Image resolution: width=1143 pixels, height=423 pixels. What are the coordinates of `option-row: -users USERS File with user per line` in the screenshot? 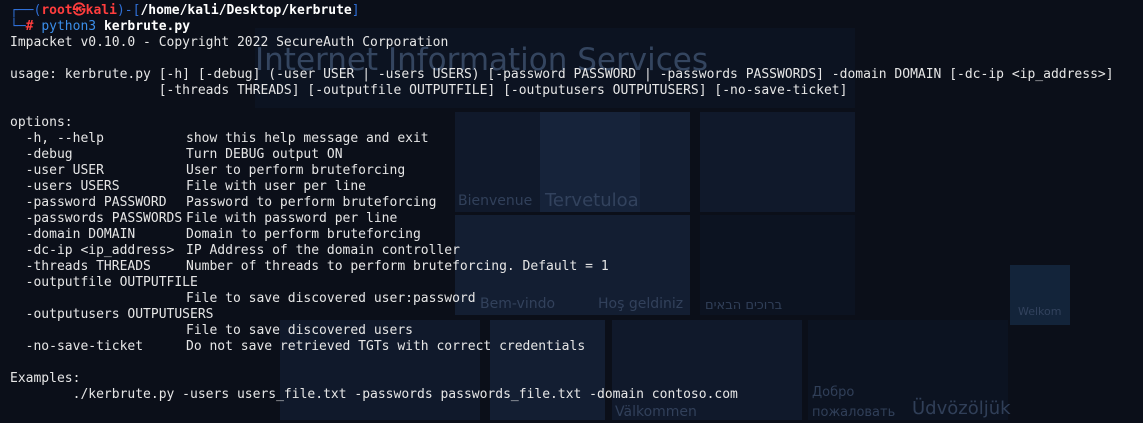 It's located at (576, 187).